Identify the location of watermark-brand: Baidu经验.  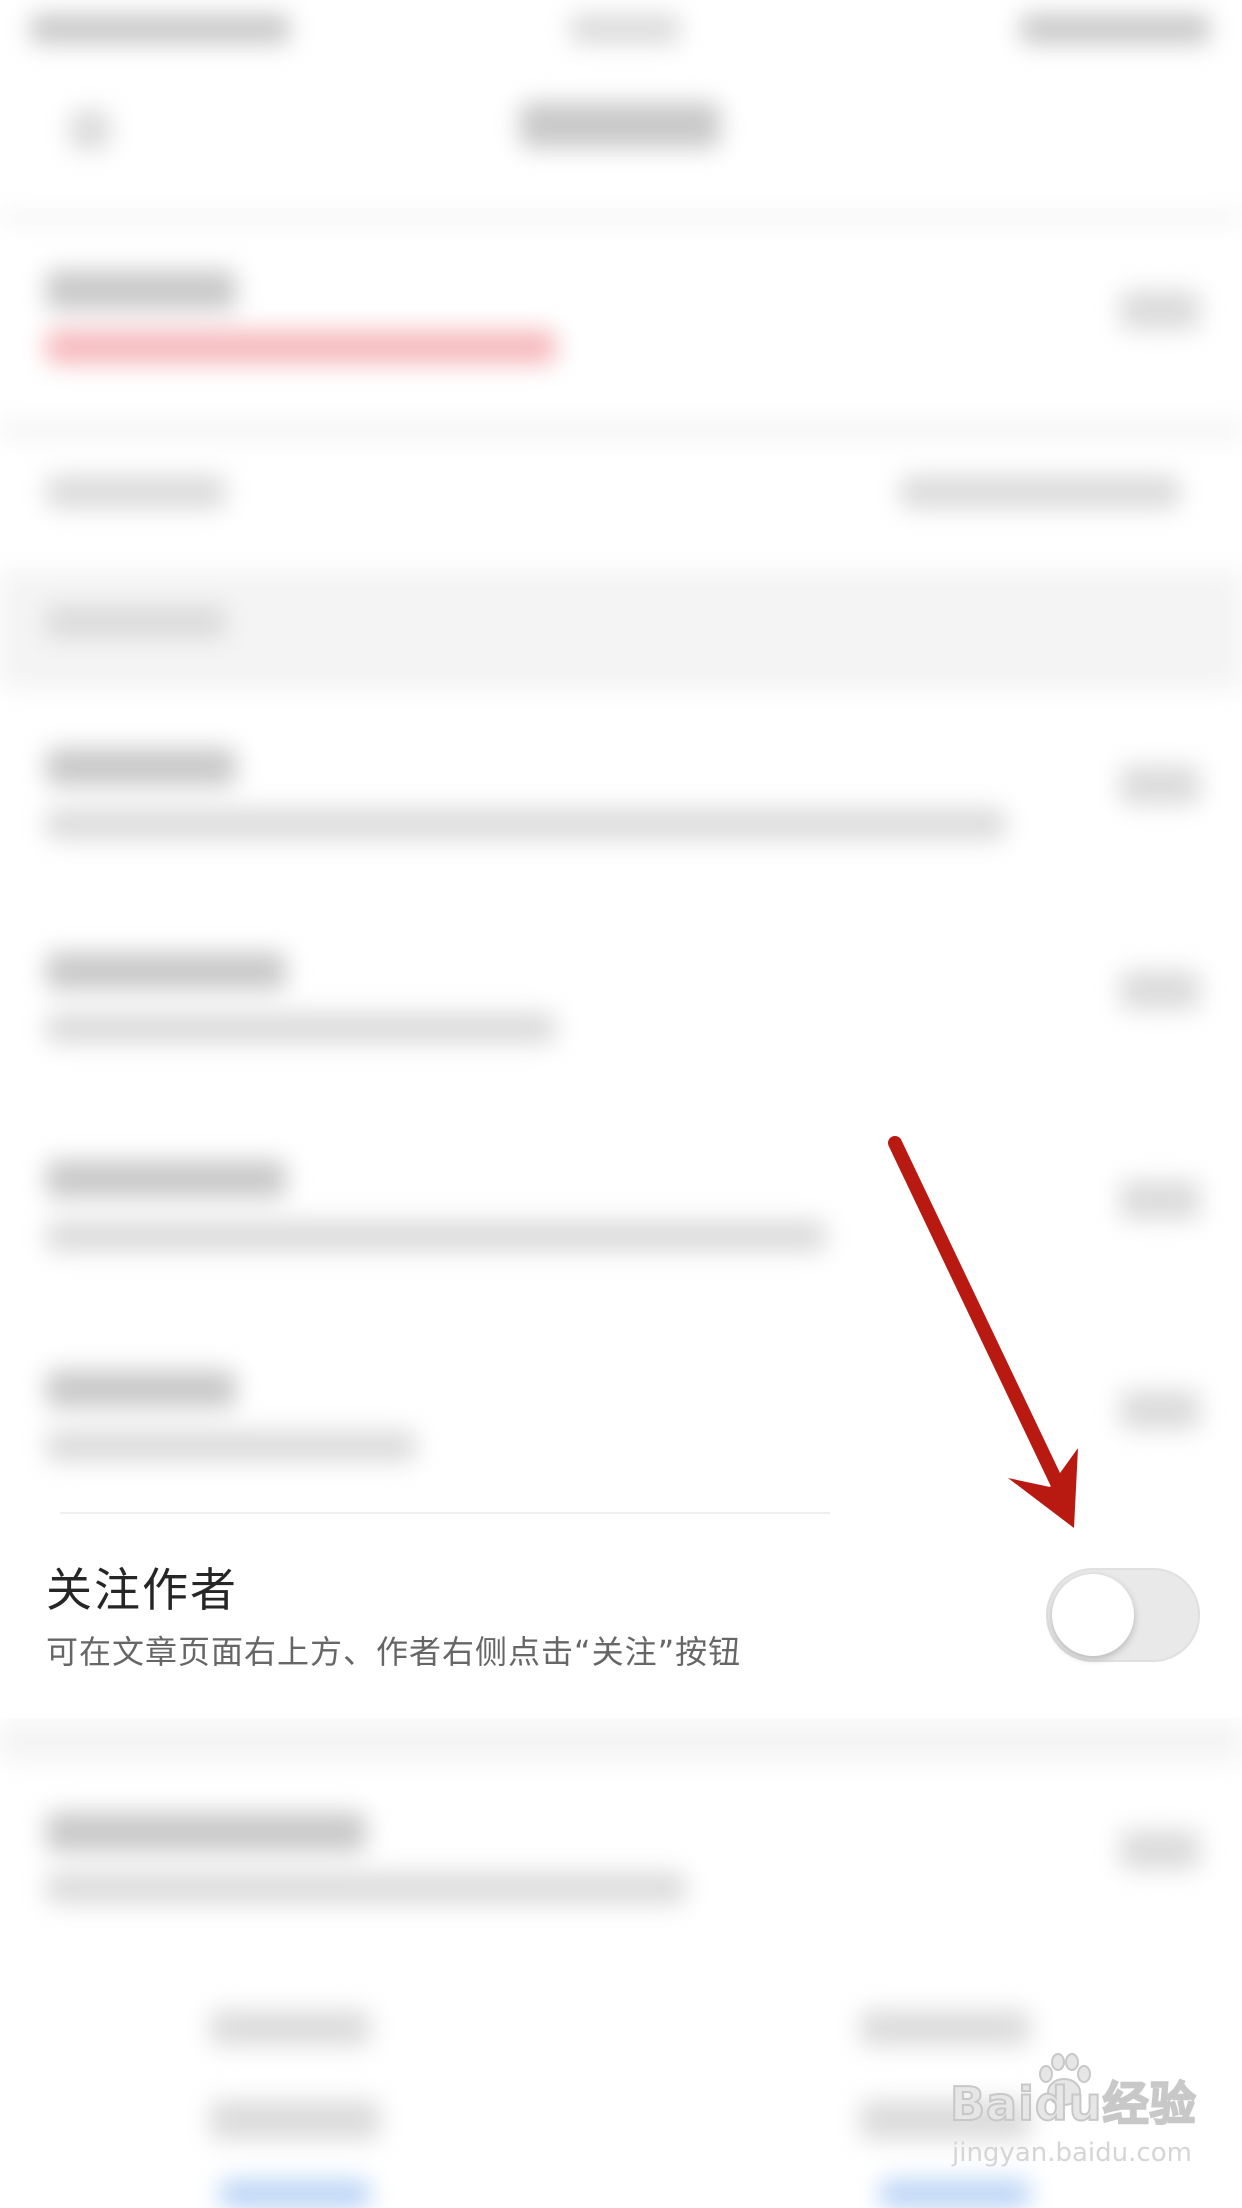
(1073, 2101).